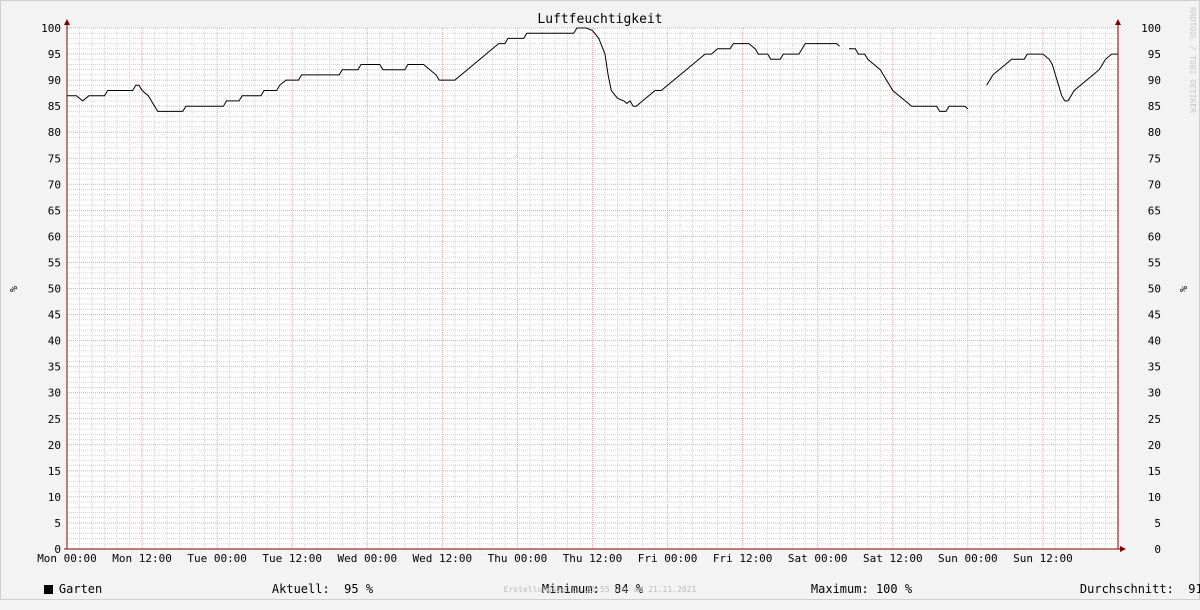  I want to click on x-tick-label: Wed 12:00, so click(443, 558).